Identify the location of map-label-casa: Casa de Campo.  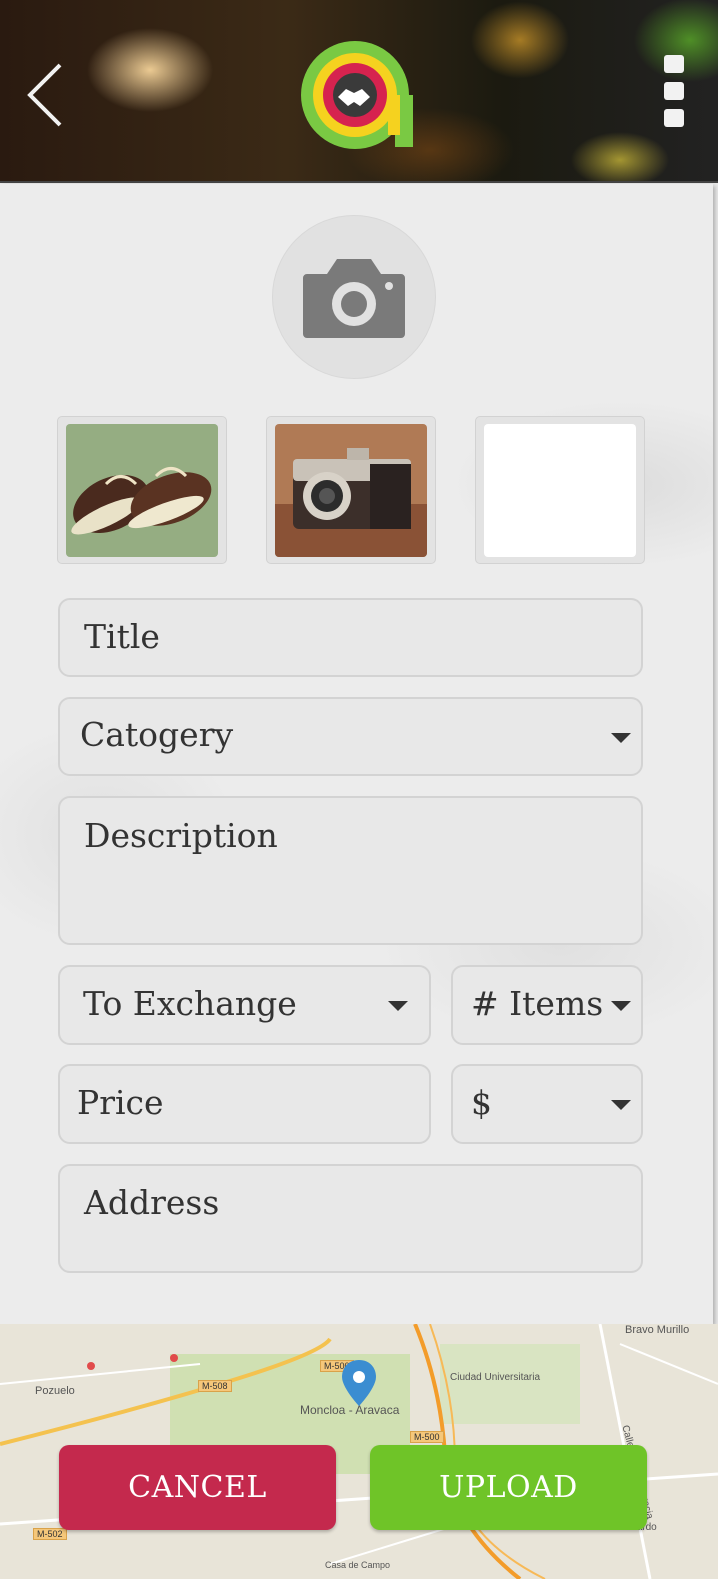
(358, 1565).